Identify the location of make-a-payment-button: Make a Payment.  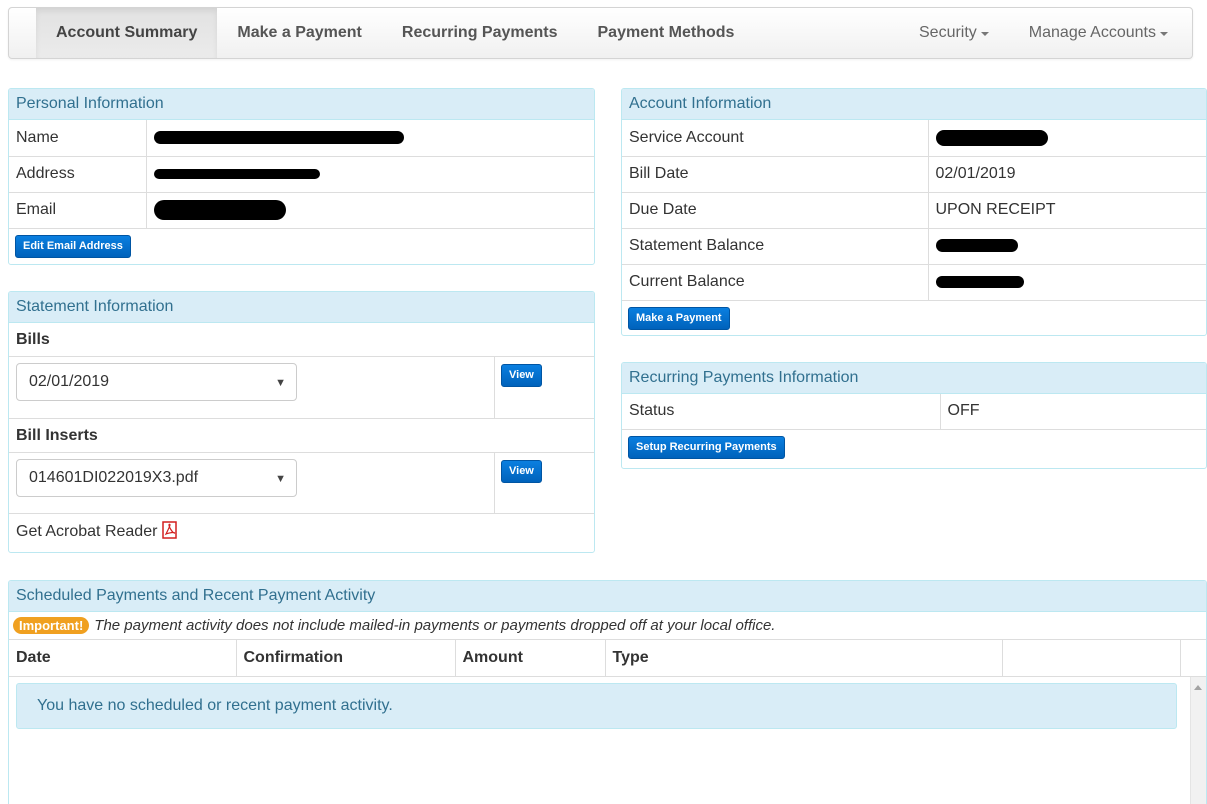
(679, 318).